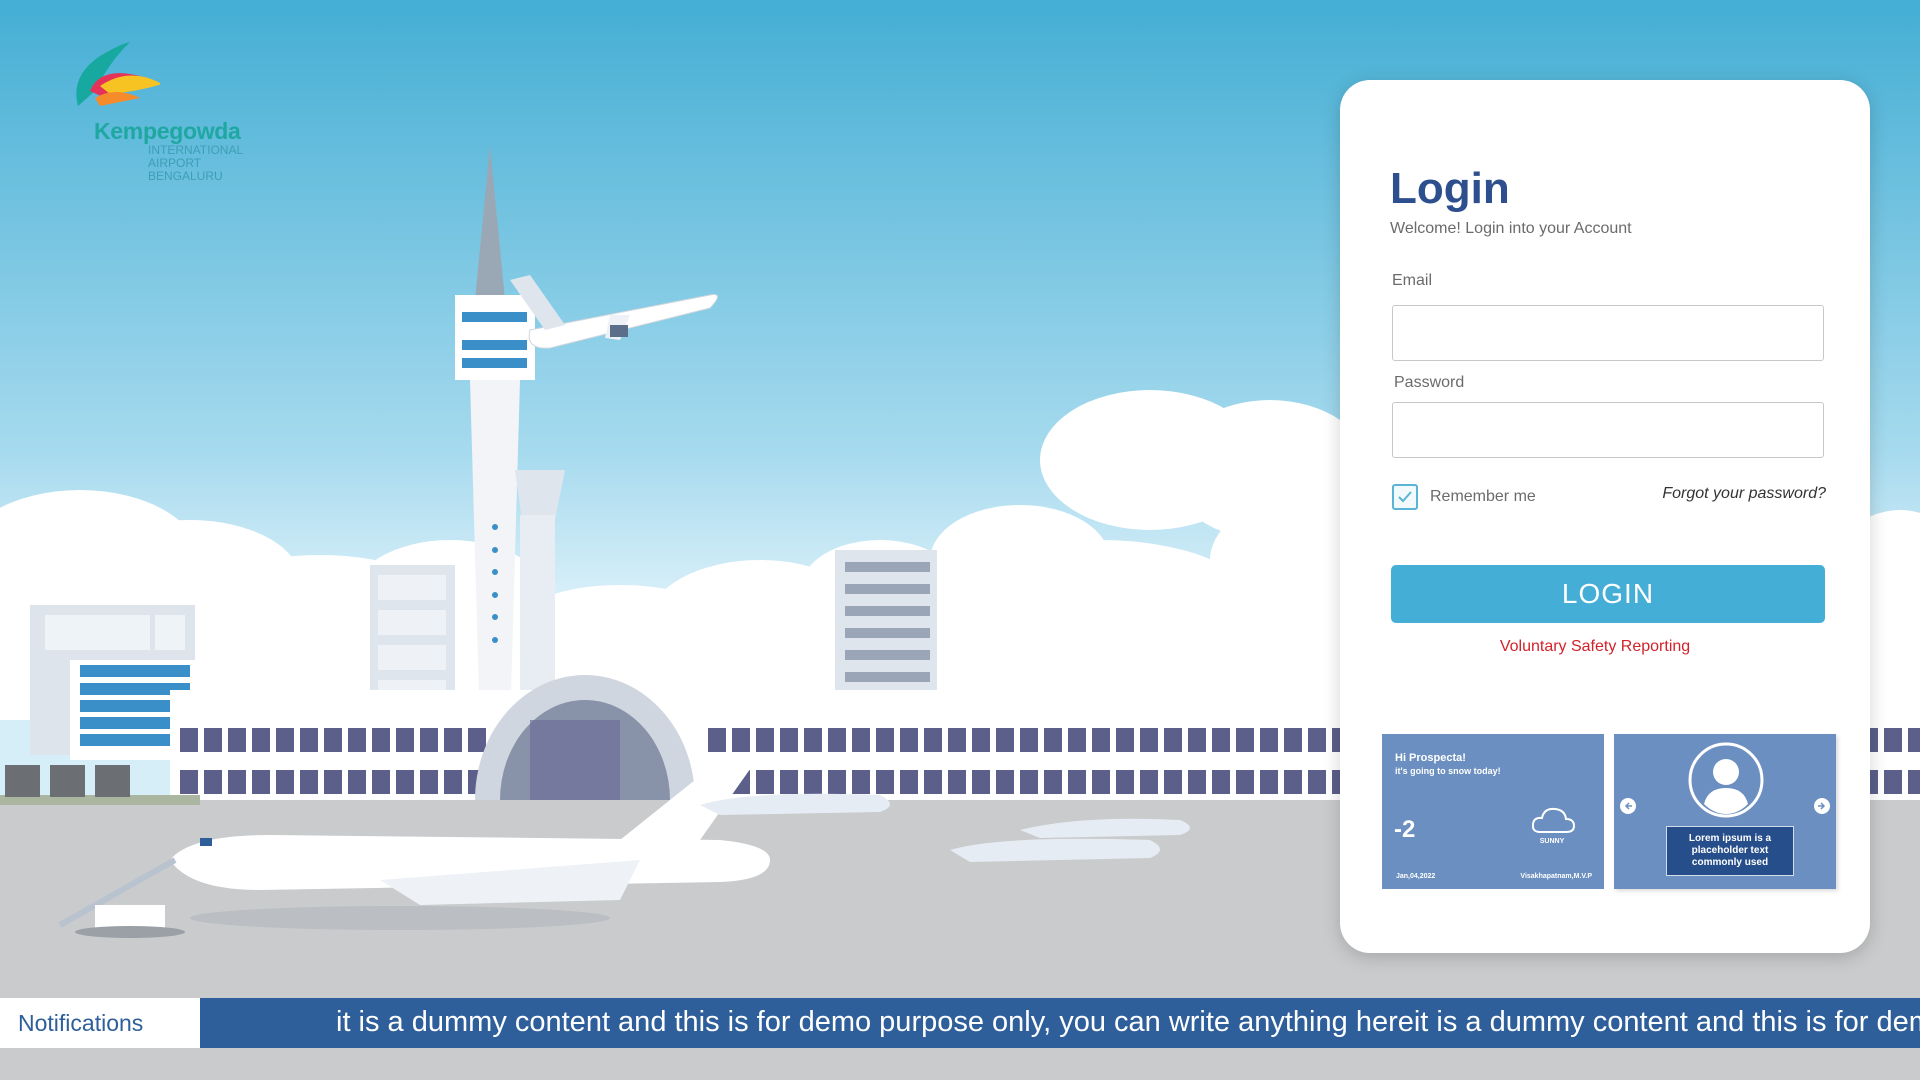 The width and height of the screenshot is (1920, 1080). I want to click on email-label: Email, so click(1412, 280).